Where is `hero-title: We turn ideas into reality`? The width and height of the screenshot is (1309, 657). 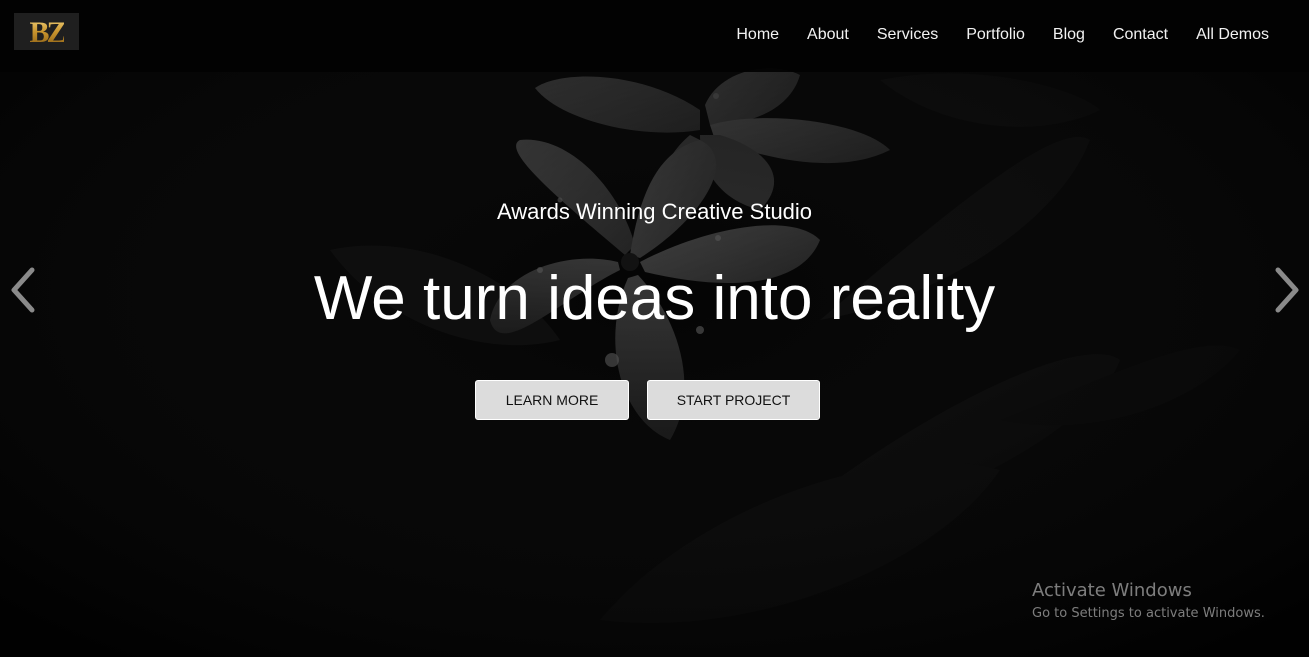
hero-title: We turn ideas into reality is located at coordinates (654, 298).